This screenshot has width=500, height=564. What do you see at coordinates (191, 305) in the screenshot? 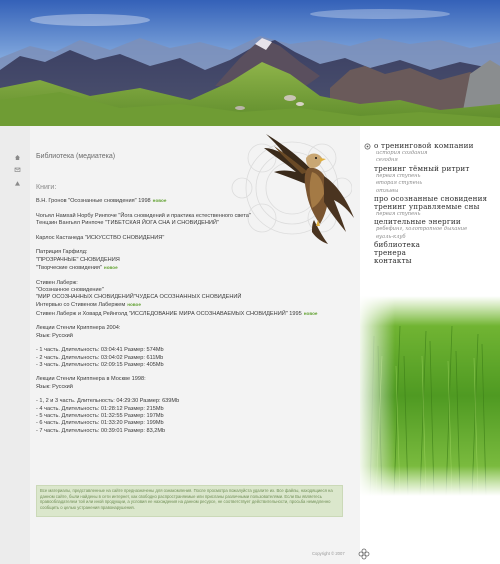
I see `book-link: Интервью со Стивеном Лабержем новое` at bounding box center [191, 305].